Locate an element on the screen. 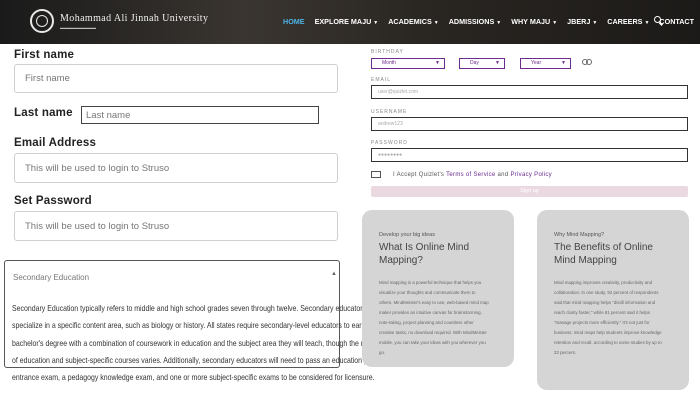  email-input: This will be used to login to Struso is located at coordinates (176, 168).